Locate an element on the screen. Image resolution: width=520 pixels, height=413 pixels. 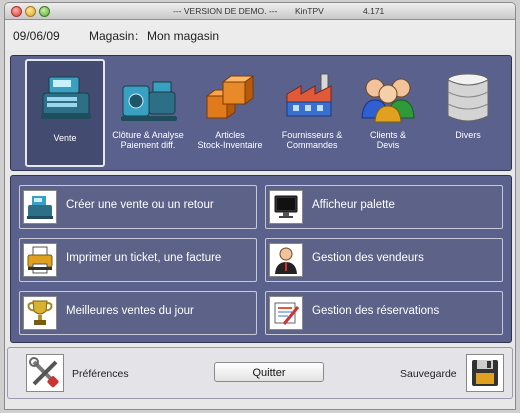
module-cloture: Clôture & Analyse Paiement diff. is located at coordinates (148, 113).